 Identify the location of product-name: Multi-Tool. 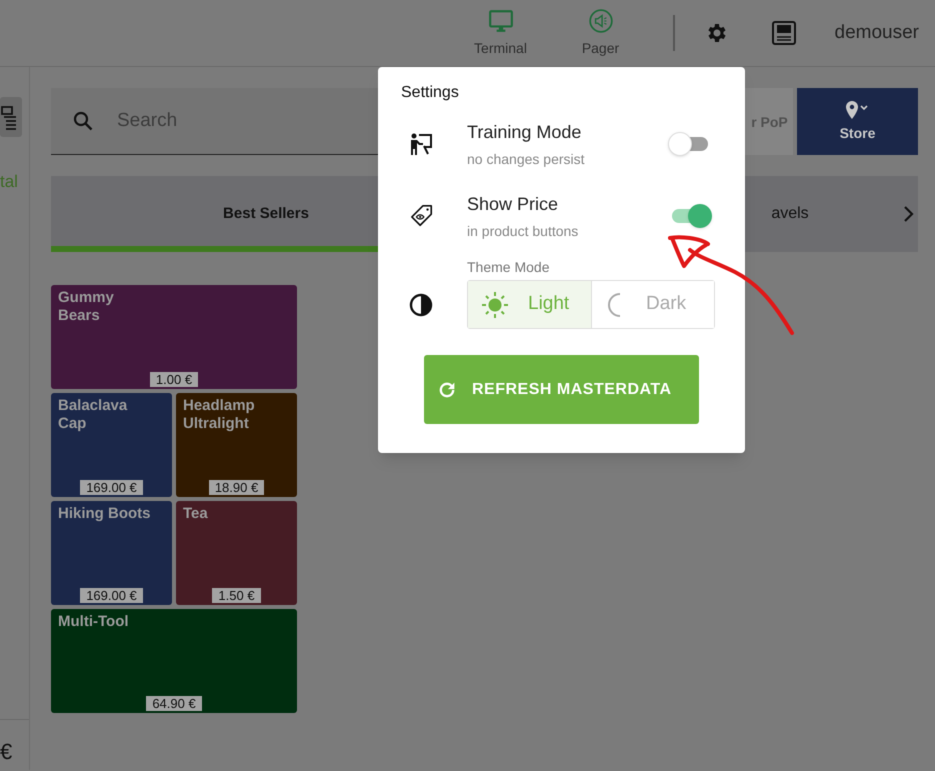
(94, 622).